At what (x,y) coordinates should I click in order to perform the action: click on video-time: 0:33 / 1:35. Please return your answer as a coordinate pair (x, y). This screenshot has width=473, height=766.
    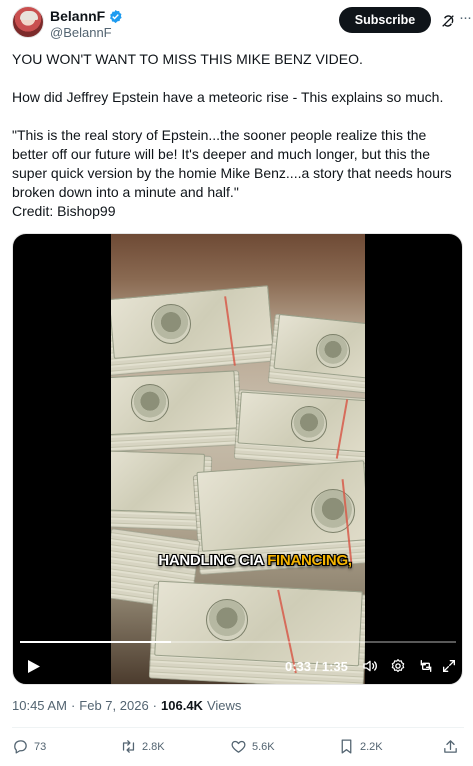
    Looking at the image, I should click on (316, 666).